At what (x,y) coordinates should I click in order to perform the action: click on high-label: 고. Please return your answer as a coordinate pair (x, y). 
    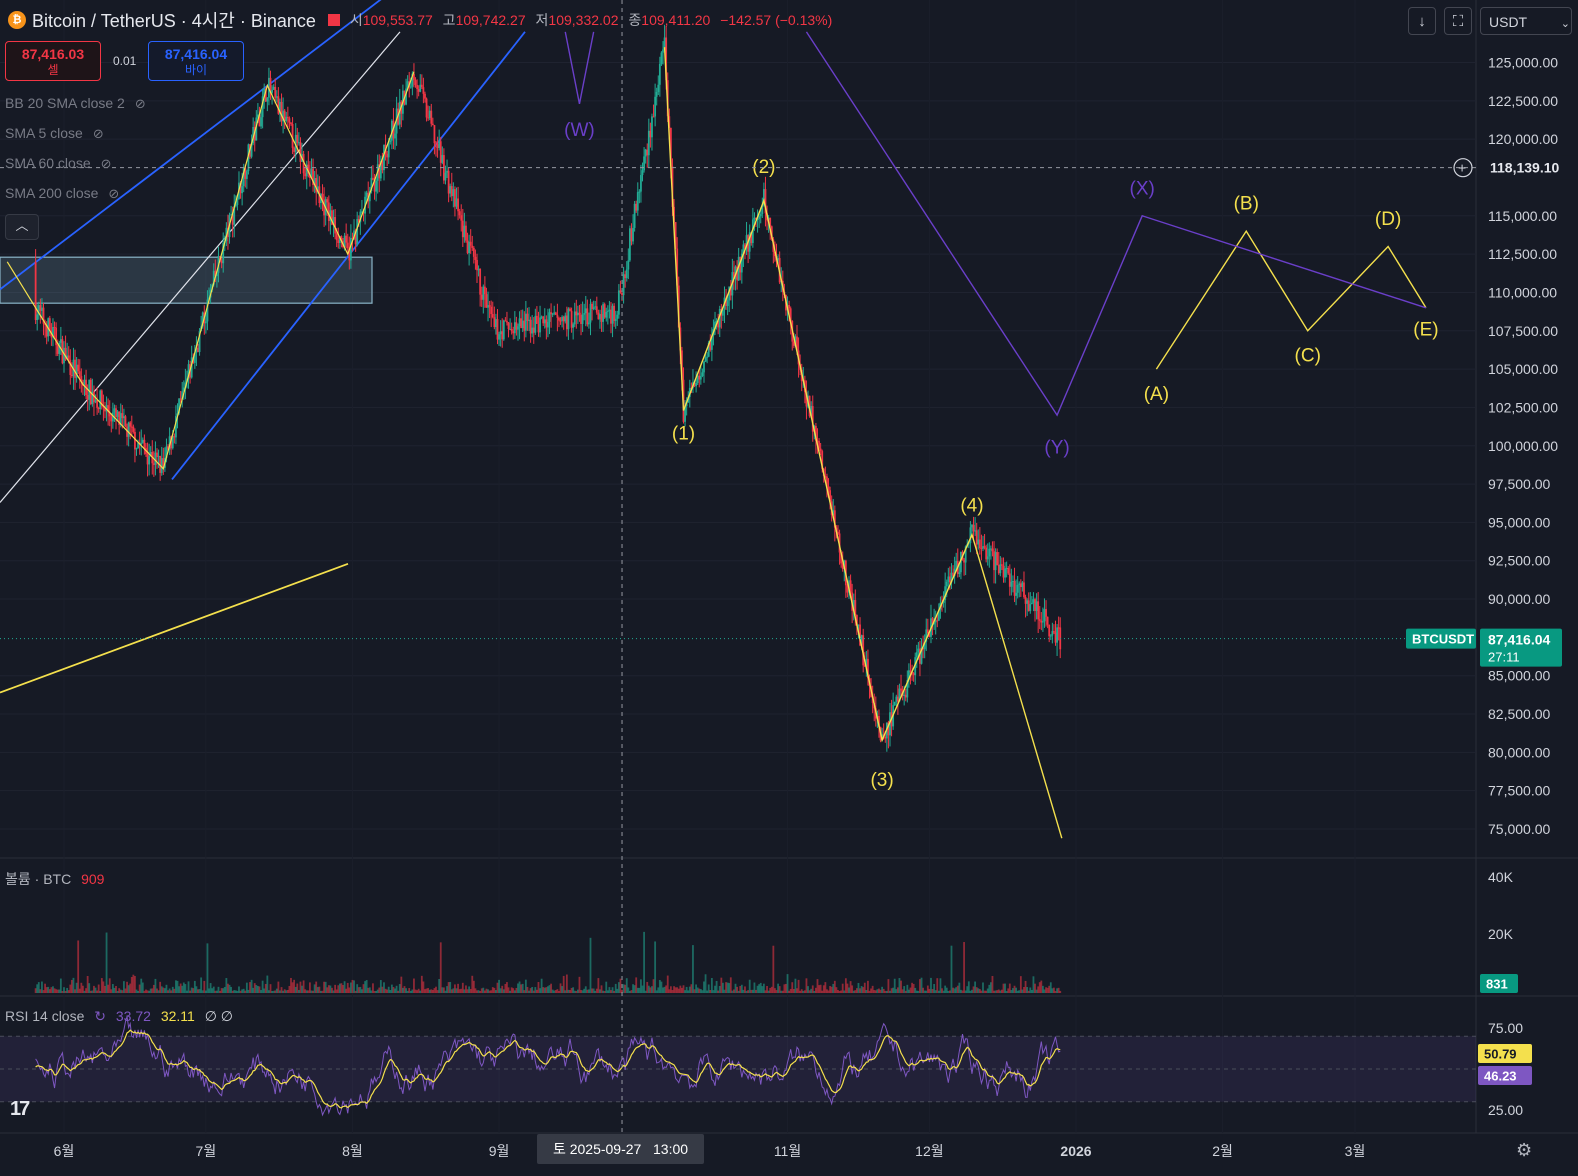
    Looking at the image, I should click on (449, 20).